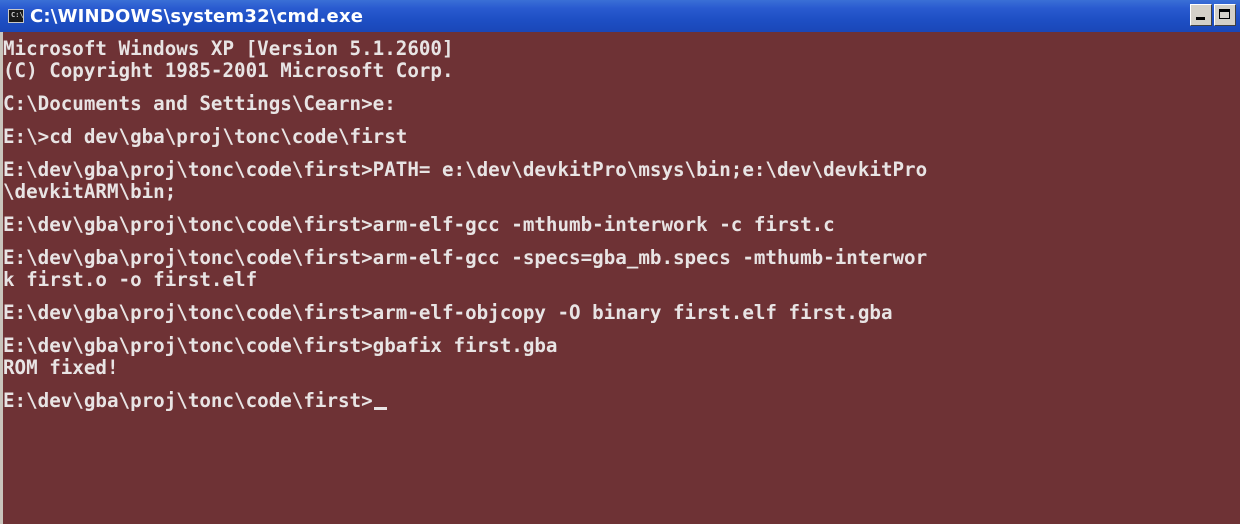 This screenshot has width=1240, height=524. What do you see at coordinates (1200, 18) in the screenshot?
I see `minimize-icon` at bounding box center [1200, 18].